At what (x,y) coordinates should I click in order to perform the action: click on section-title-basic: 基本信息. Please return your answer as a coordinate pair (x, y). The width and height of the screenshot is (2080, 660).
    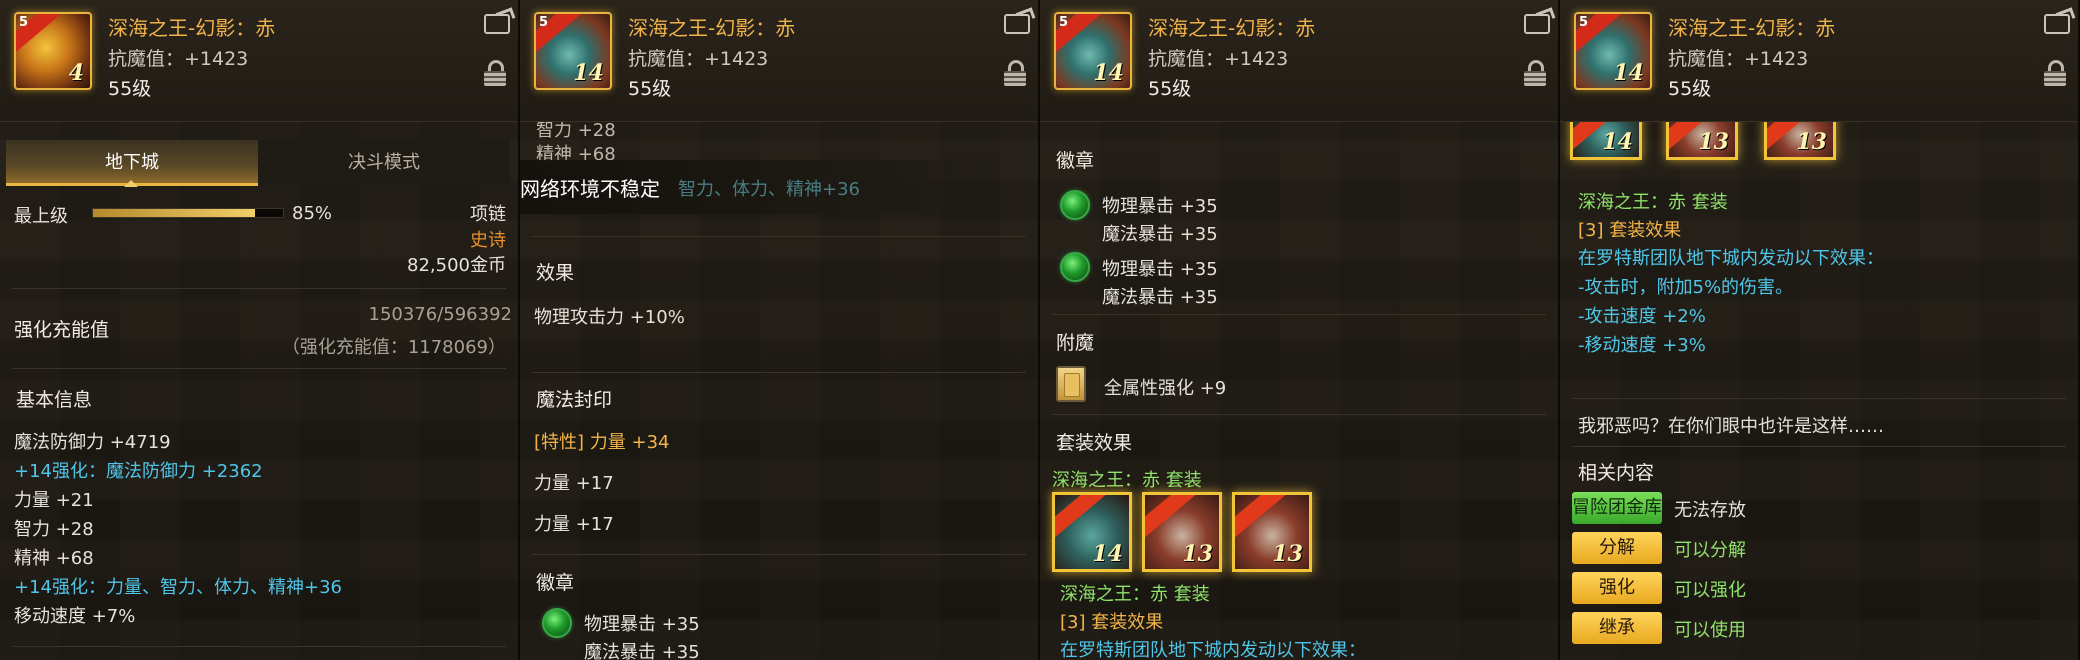
    Looking at the image, I should click on (54, 400).